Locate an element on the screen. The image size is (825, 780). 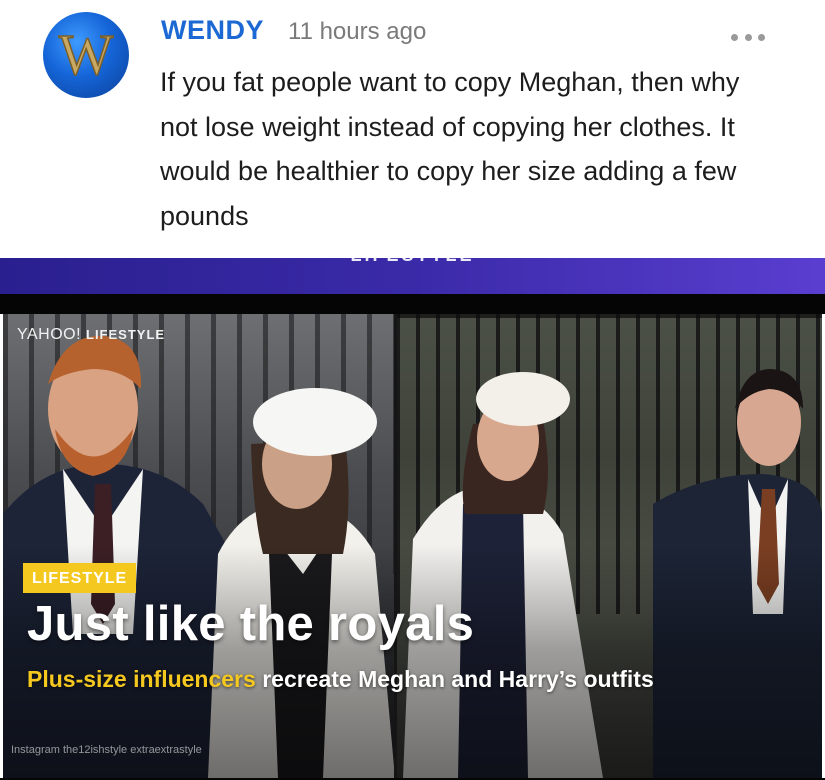
comment-timestamp: 11 hours ago is located at coordinates (357, 31).